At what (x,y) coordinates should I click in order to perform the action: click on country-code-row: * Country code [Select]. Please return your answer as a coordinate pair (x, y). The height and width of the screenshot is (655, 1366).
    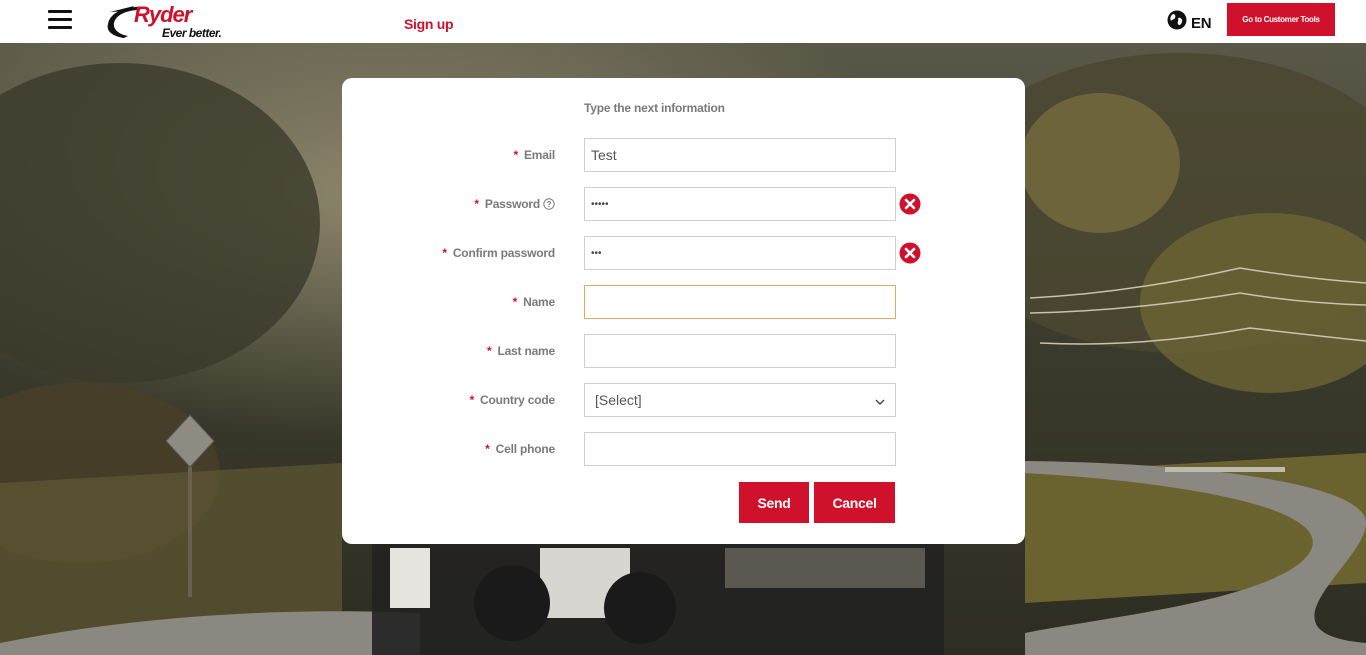
    Looking at the image, I should click on (683, 400).